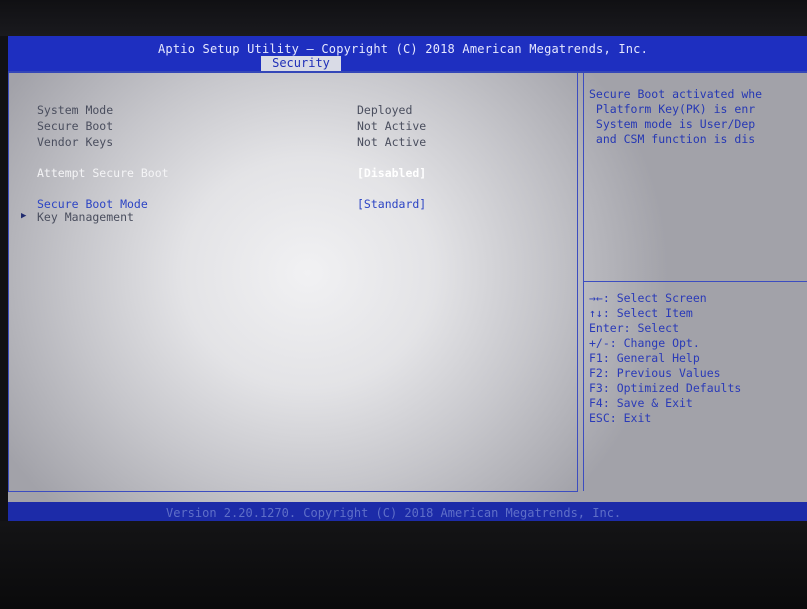 This screenshot has height=609, width=807. I want to click on tab-security: Security, so click(301, 63).